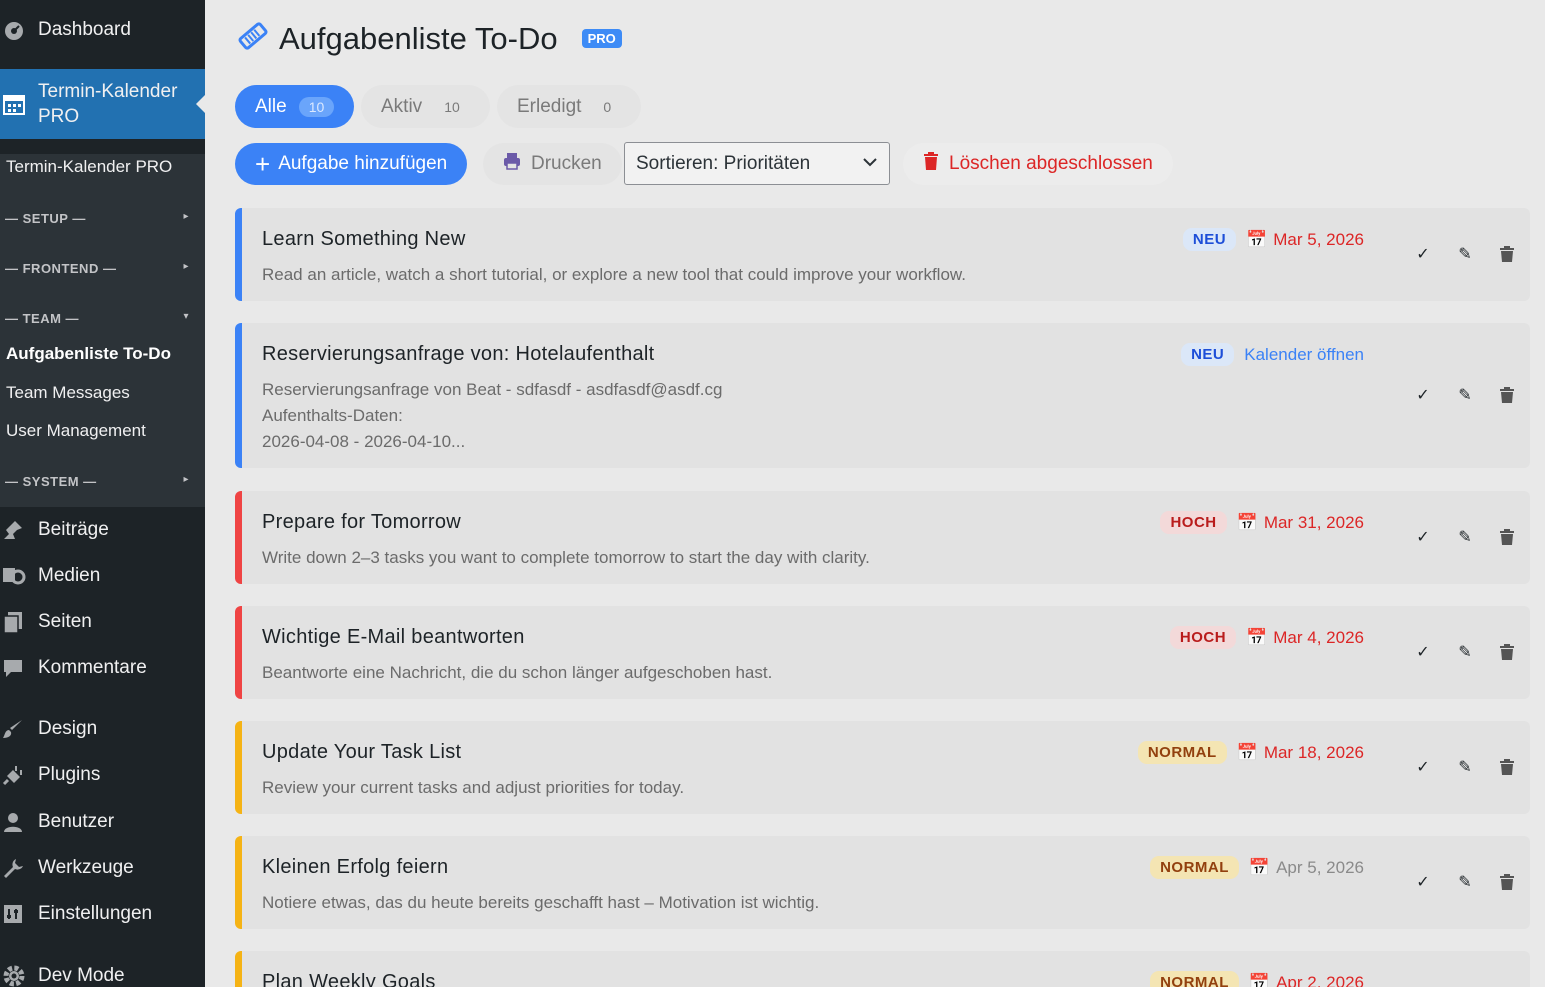 This screenshot has height=987, width=1545. I want to click on due-date: 📅 Apr 2, 2026, so click(1306, 980).